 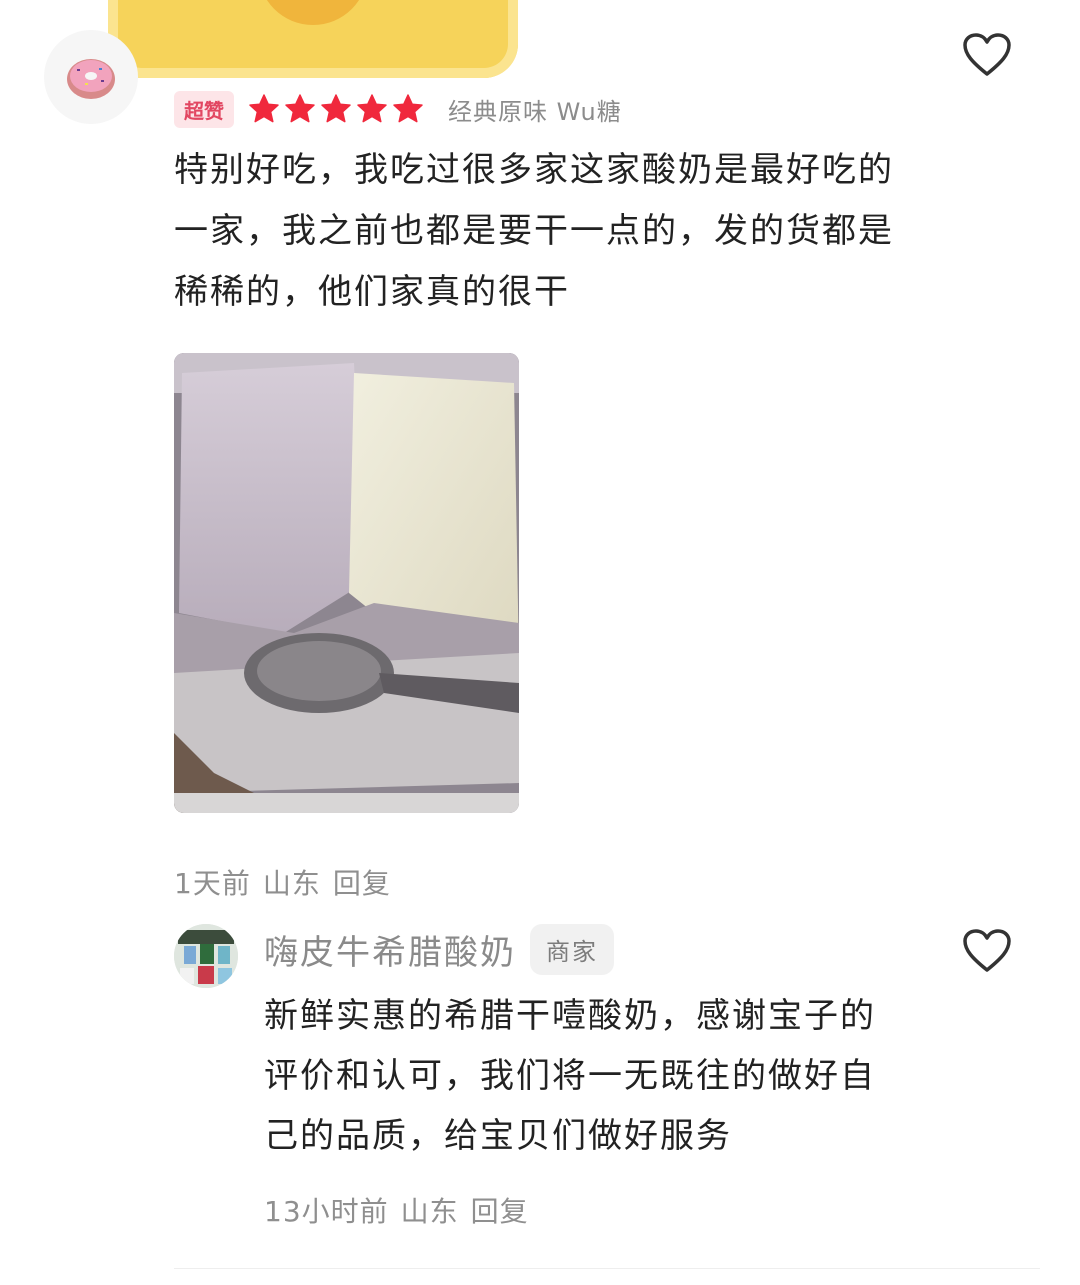 I want to click on review-meta: 1天前 山东 回复, so click(x=288, y=882).